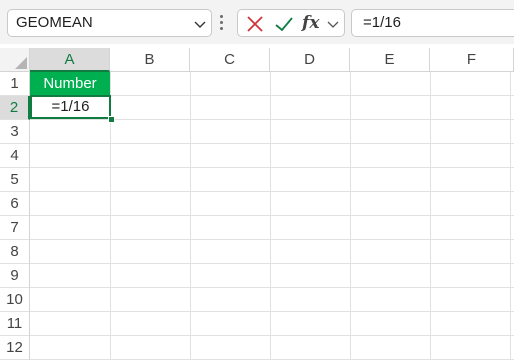  What do you see at coordinates (15, 276) in the screenshot?
I see `row-header-9: 9` at bounding box center [15, 276].